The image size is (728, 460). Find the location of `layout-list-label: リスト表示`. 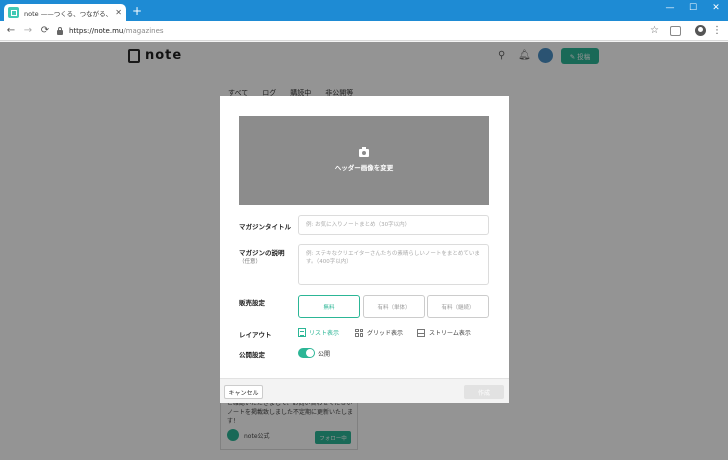

layout-list-label: リスト表示 is located at coordinates (324, 333).